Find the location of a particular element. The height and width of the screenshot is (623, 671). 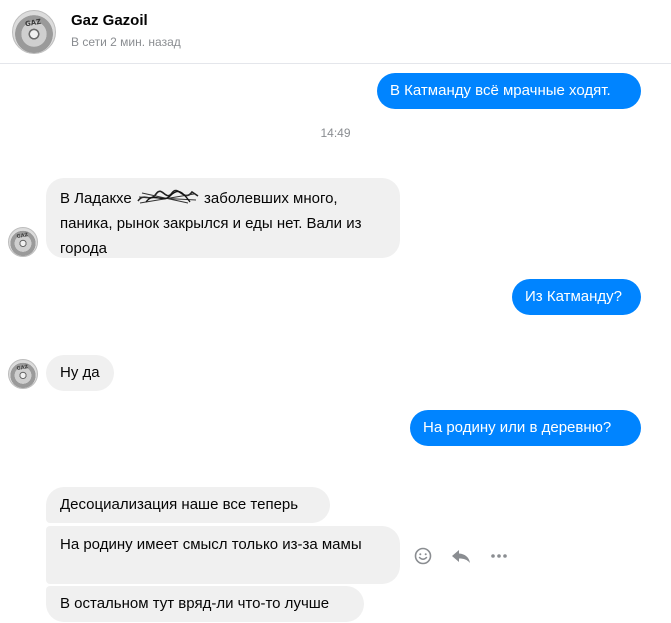

message-text: Ну да is located at coordinates (80, 372).